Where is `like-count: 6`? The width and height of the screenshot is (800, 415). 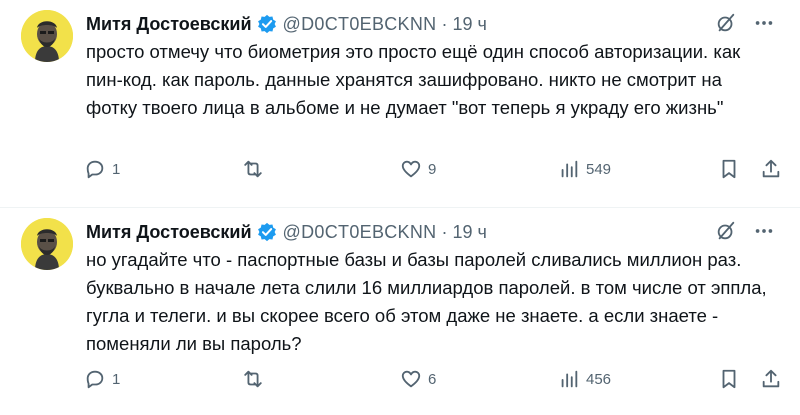 like-count: 6 is located at coordinates (432, 379).